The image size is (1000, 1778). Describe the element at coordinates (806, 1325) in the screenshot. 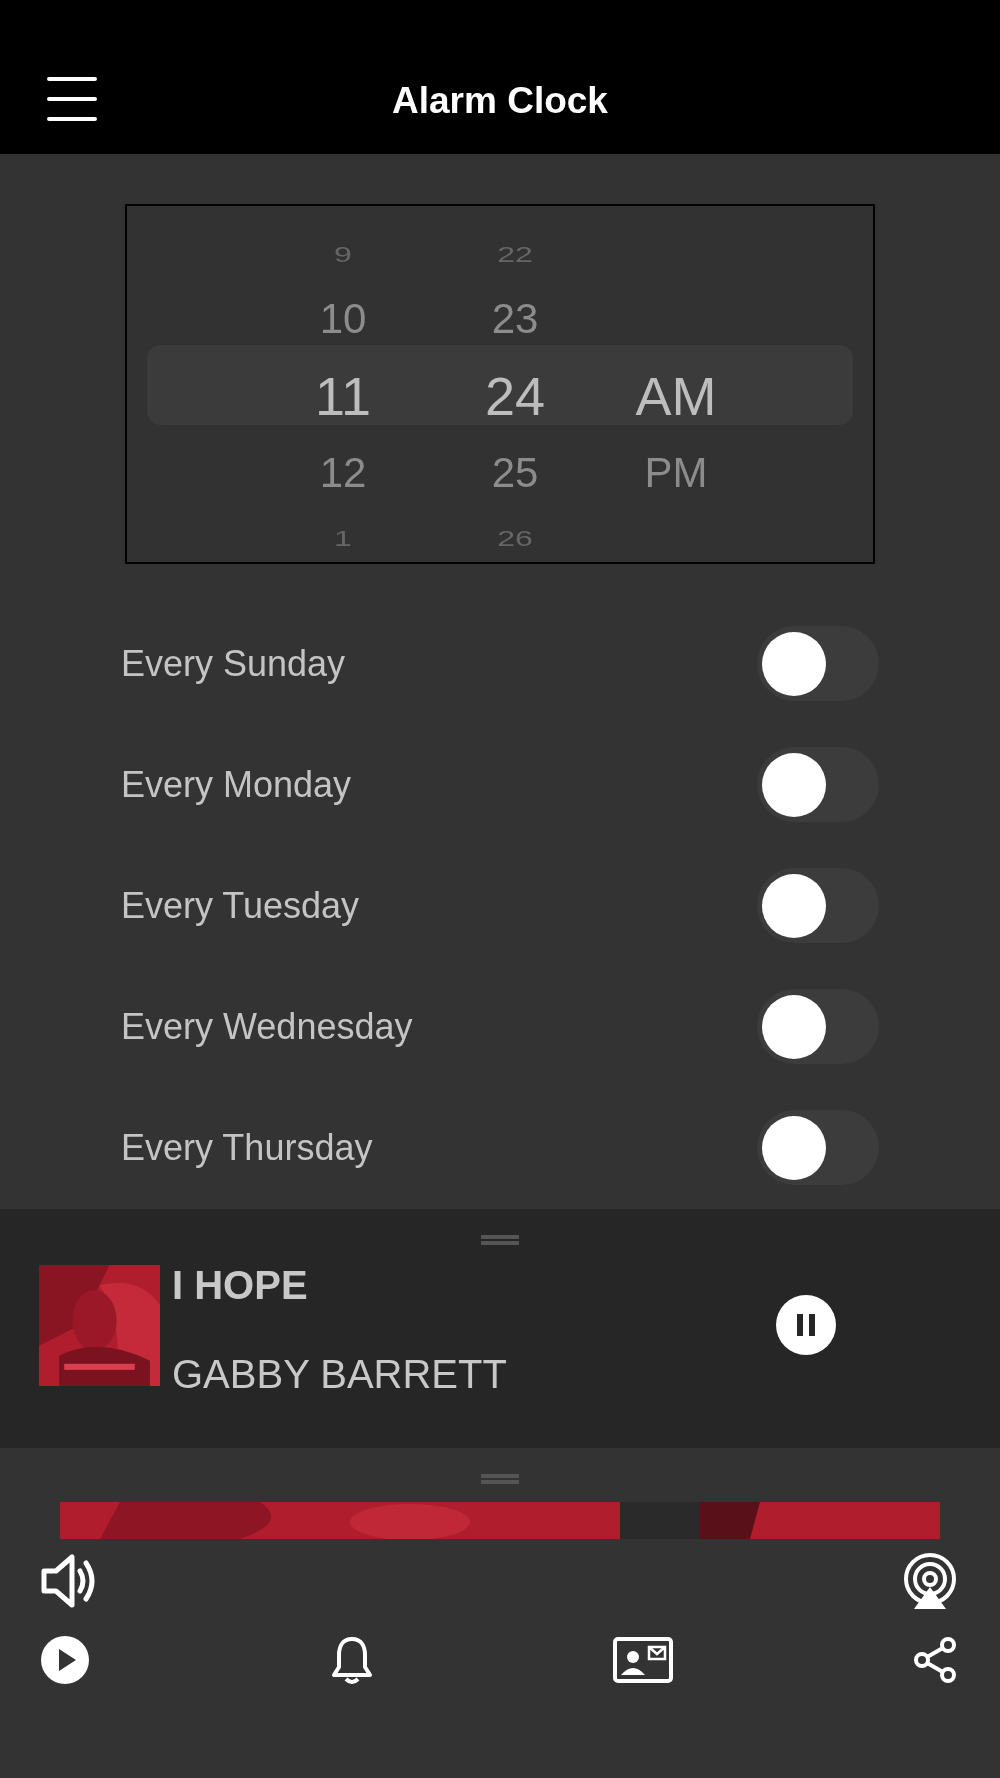

I see `pause-button` at that location.